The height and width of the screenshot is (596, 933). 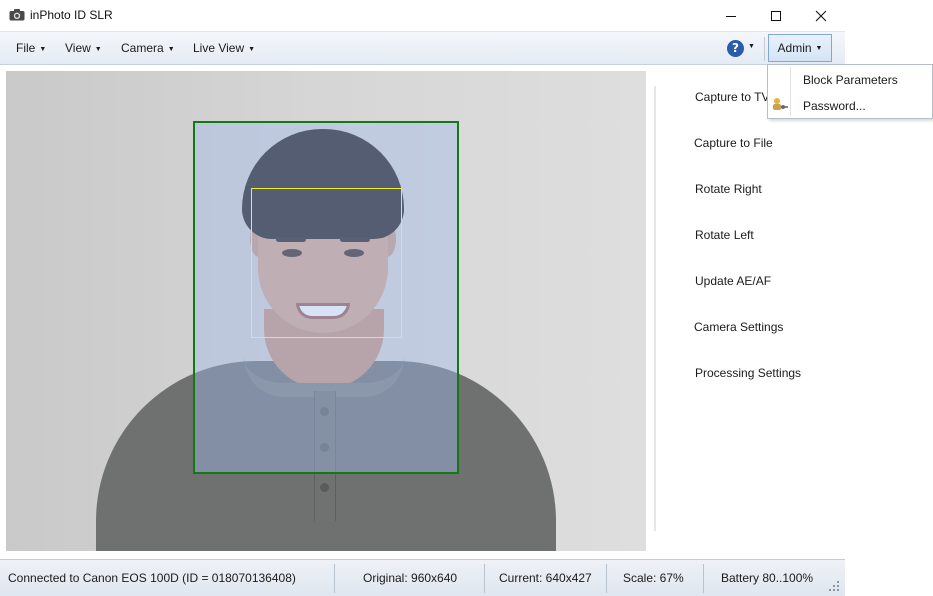 What do you see at coordinates (17, 15) in the screenshot?
I see `camera-icon` at bounding box center [17, 15].